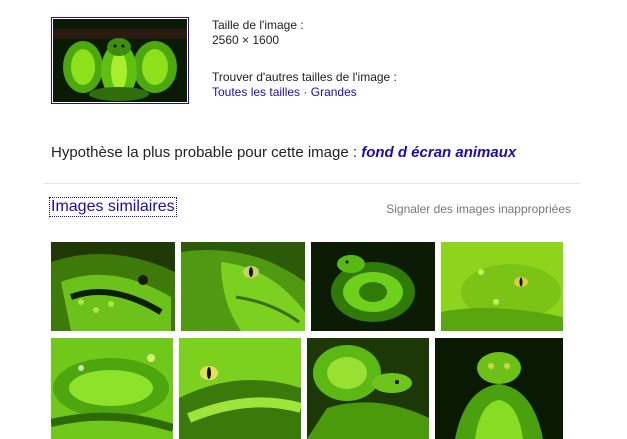 The height and width of the screenshot is (439, 627). I want to click on snake-eye-closeup-image, so click(243, 286).